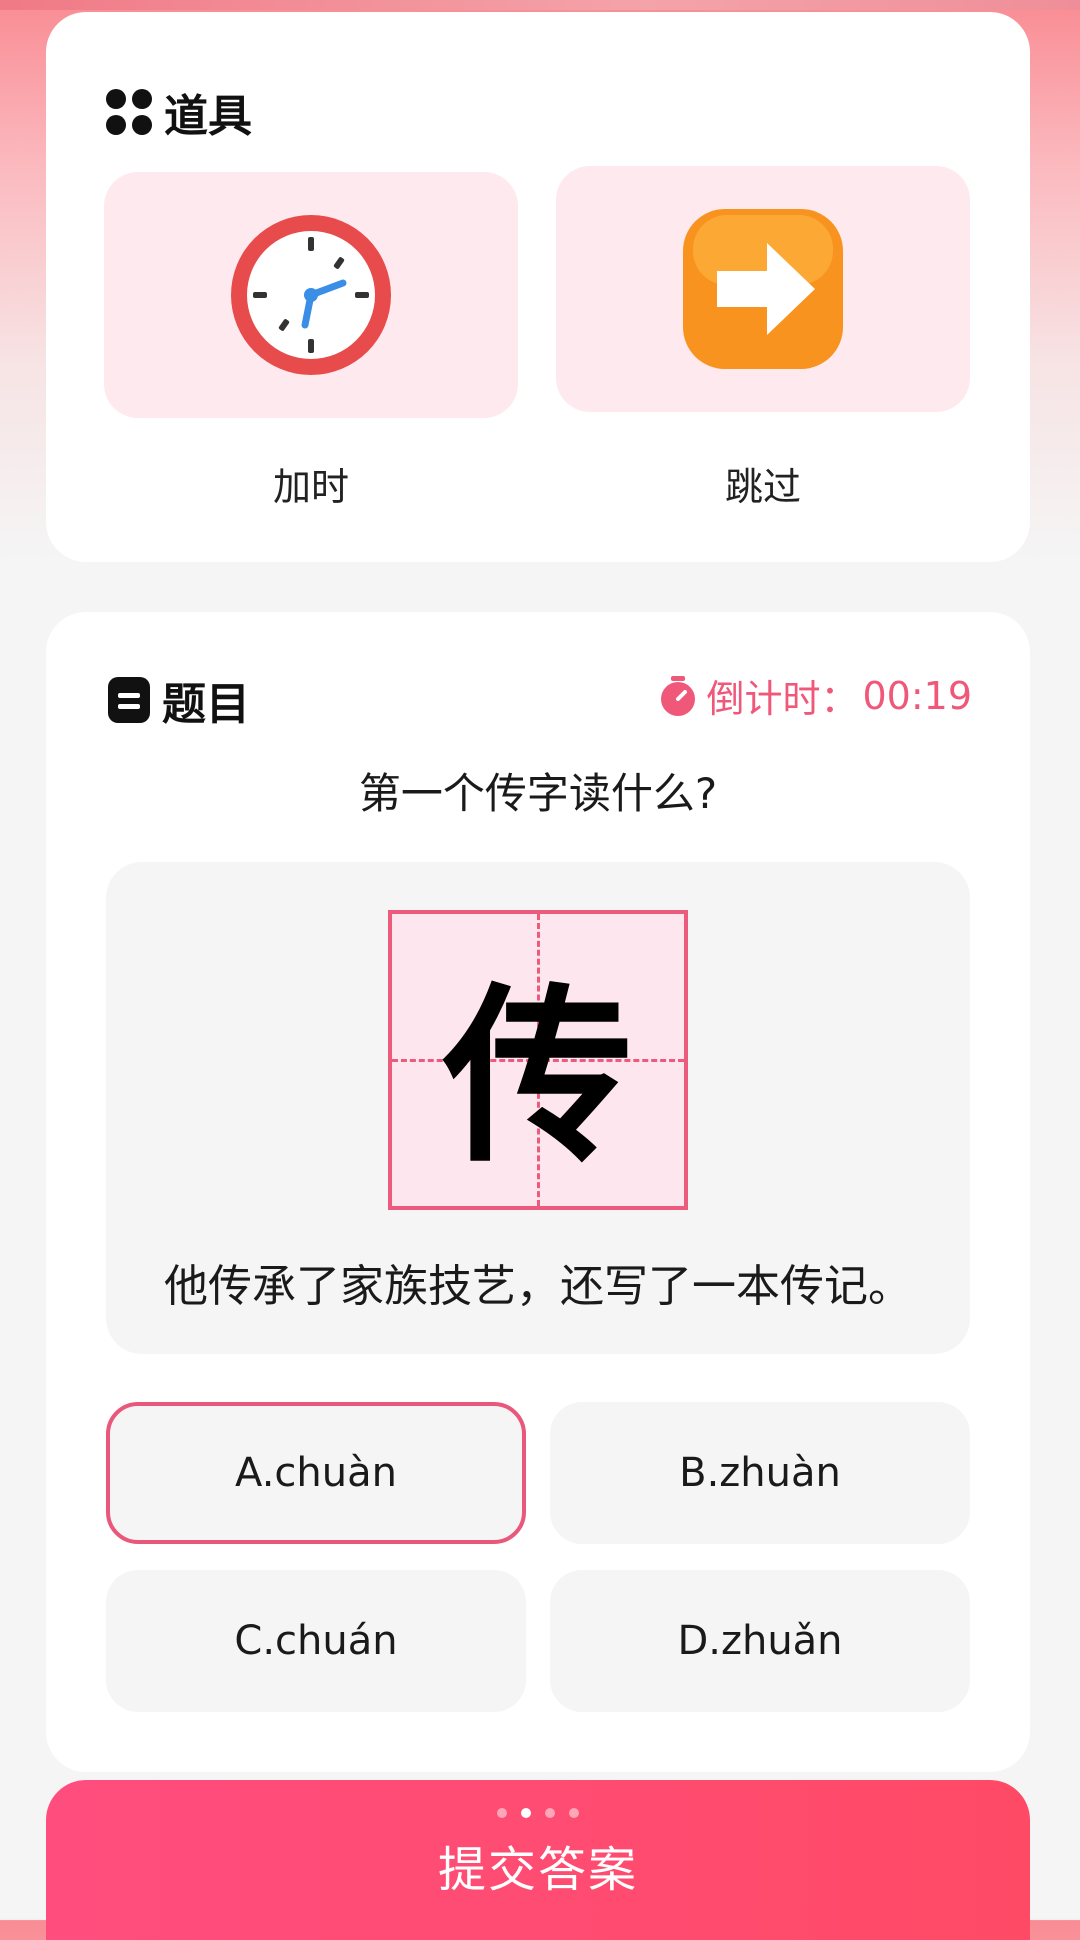  I want to click on countdown-timer: 倒计时： 00:19, so click(815, 695).